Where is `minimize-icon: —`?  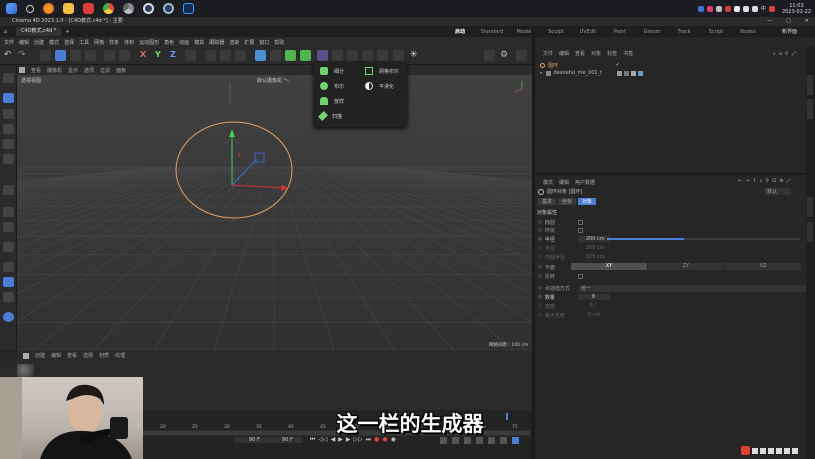
minimize-icon: — is located at coordinates (769, 21).